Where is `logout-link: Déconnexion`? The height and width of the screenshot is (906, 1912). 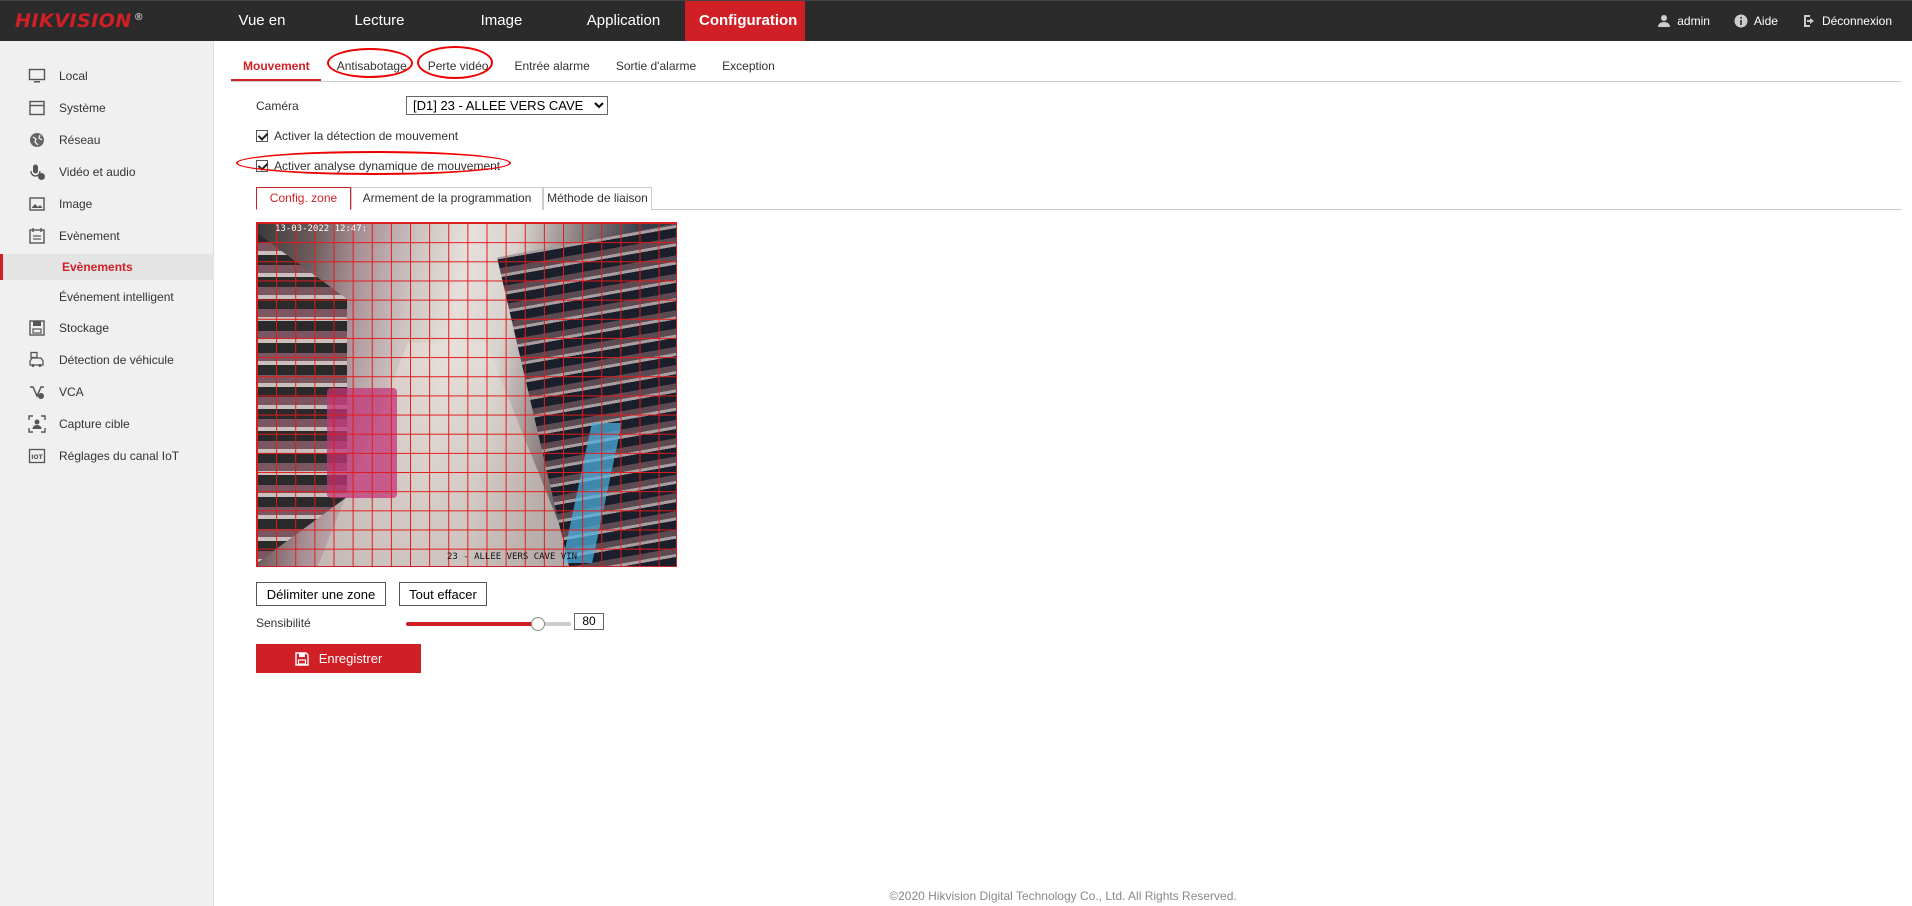 logout-link: Déconnexion is located at coordinates (1847, 21).